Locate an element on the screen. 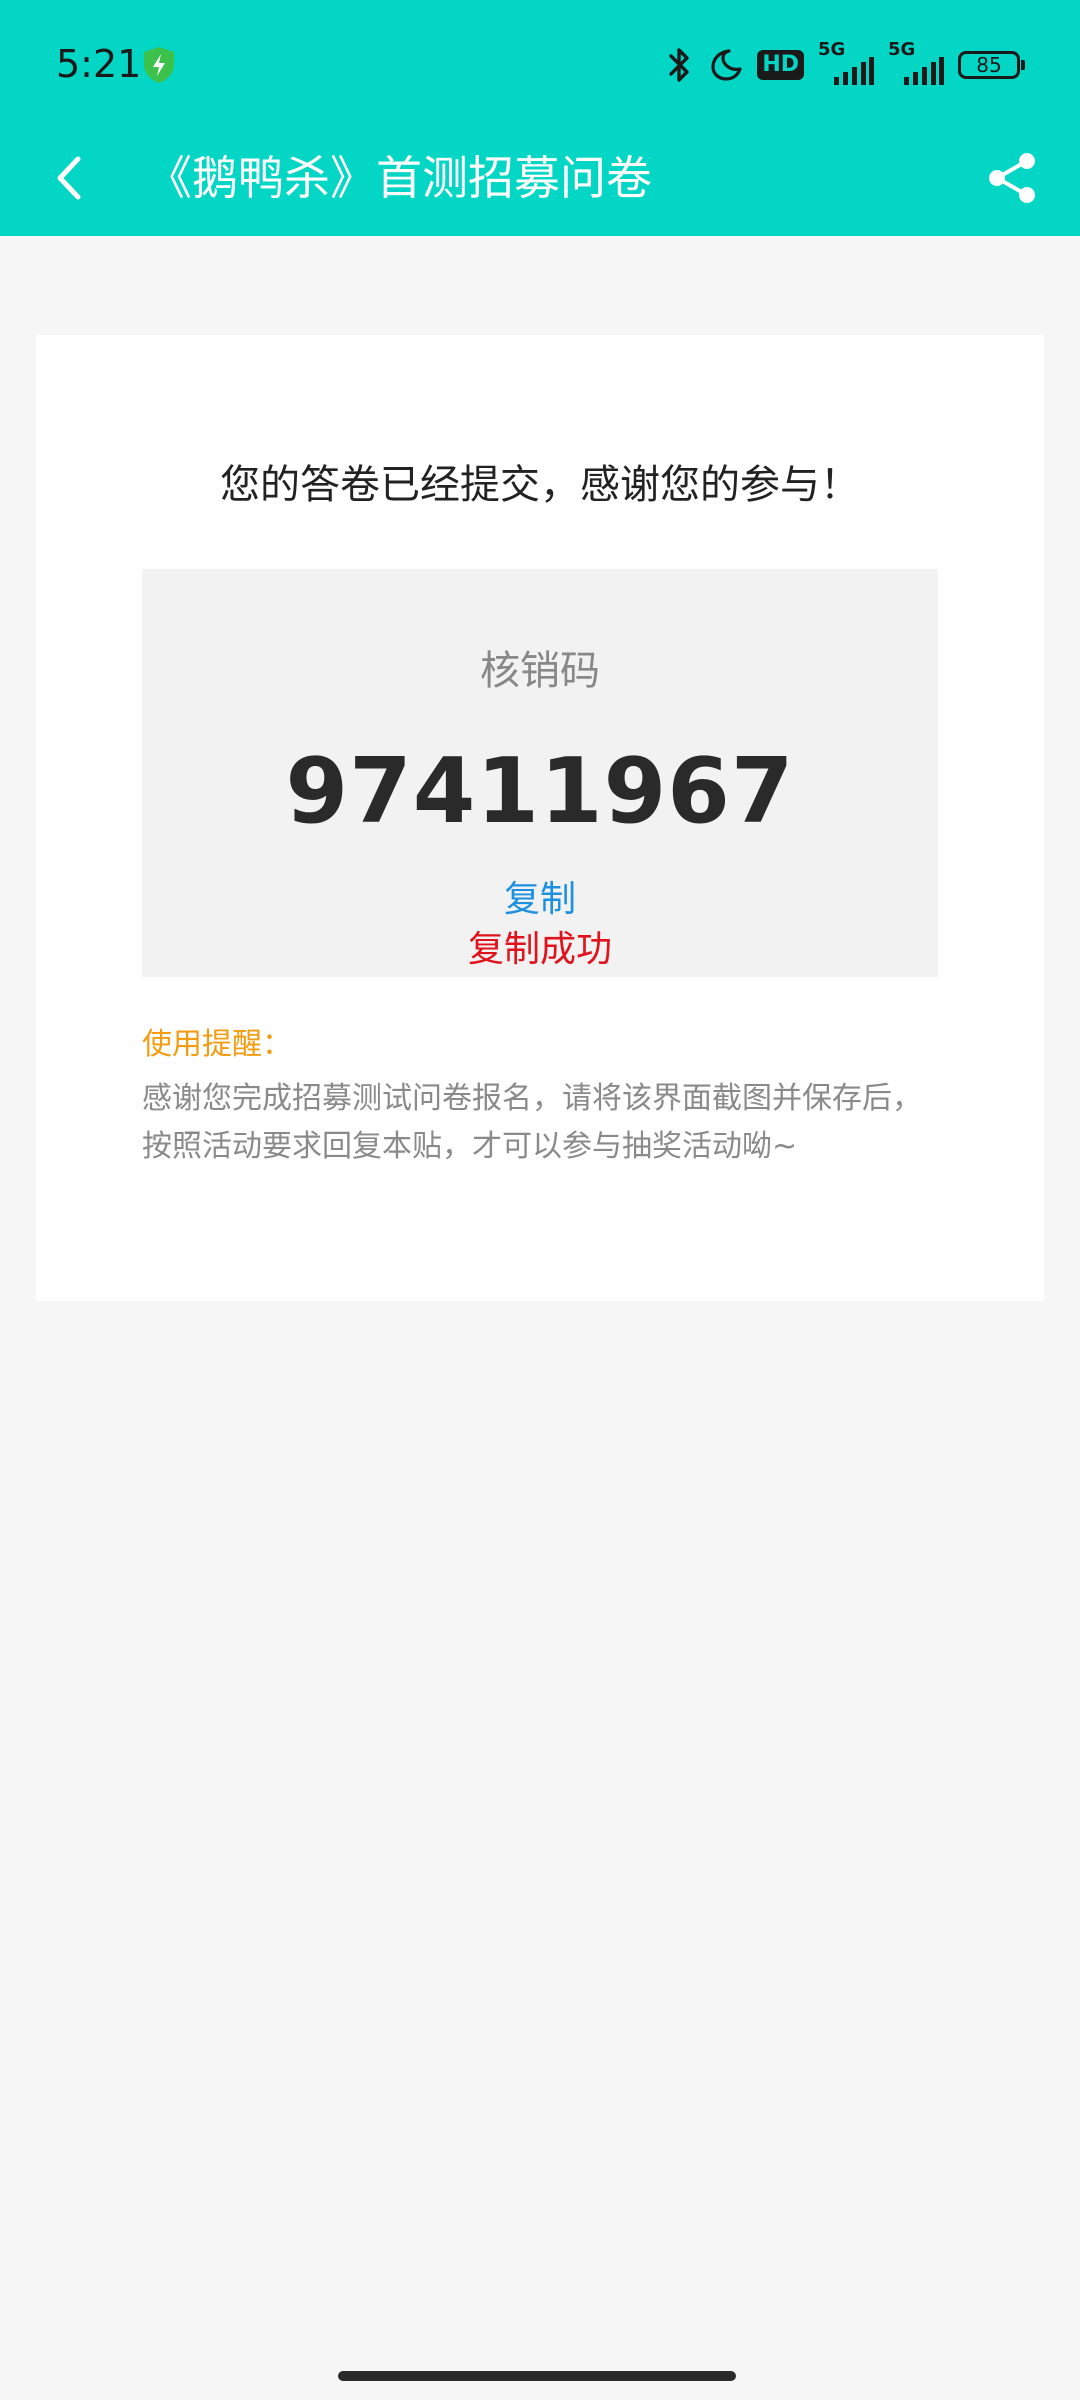 Image resolution: width=1080 pixels, height=2400 pixels. home-indicator is located at coordinates (537, 2376).